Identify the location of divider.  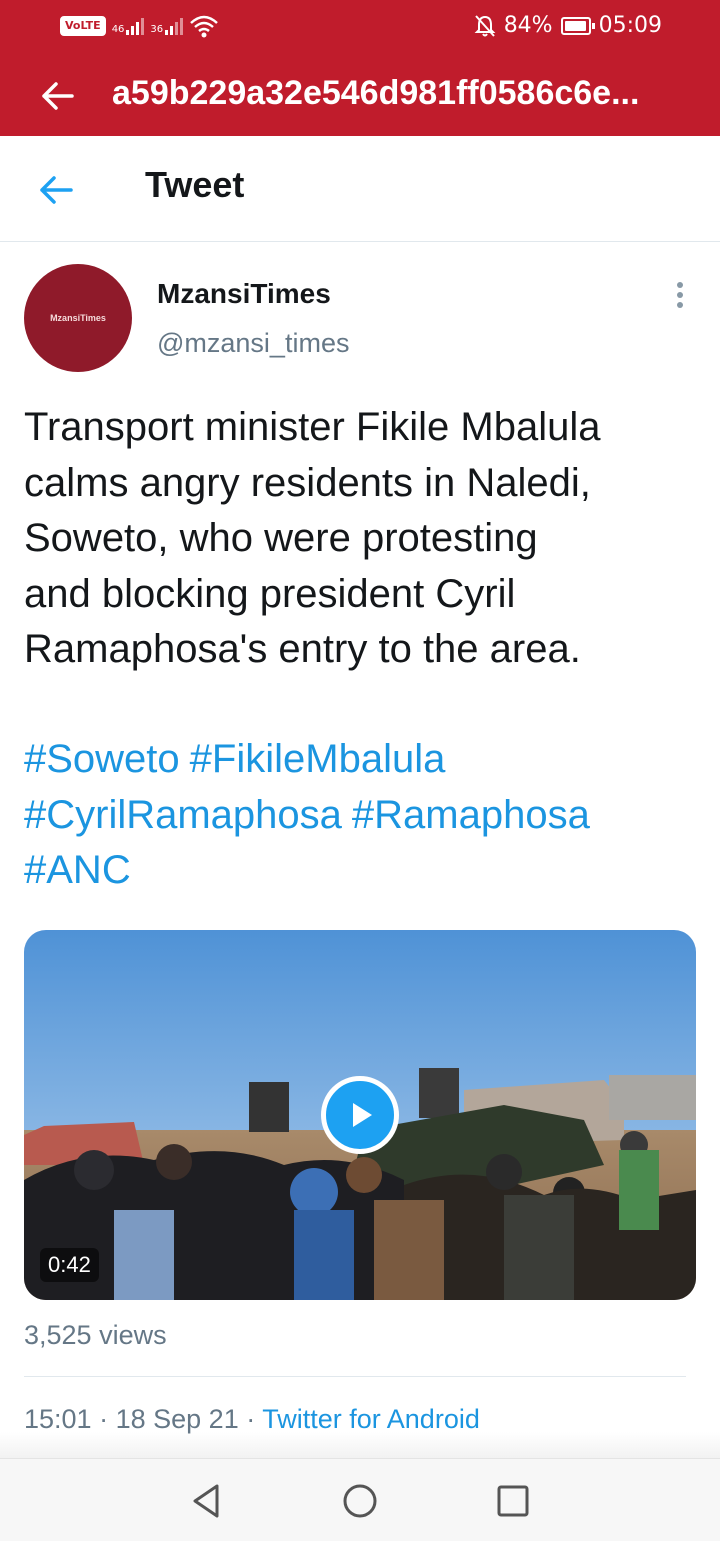
(355, 1376).